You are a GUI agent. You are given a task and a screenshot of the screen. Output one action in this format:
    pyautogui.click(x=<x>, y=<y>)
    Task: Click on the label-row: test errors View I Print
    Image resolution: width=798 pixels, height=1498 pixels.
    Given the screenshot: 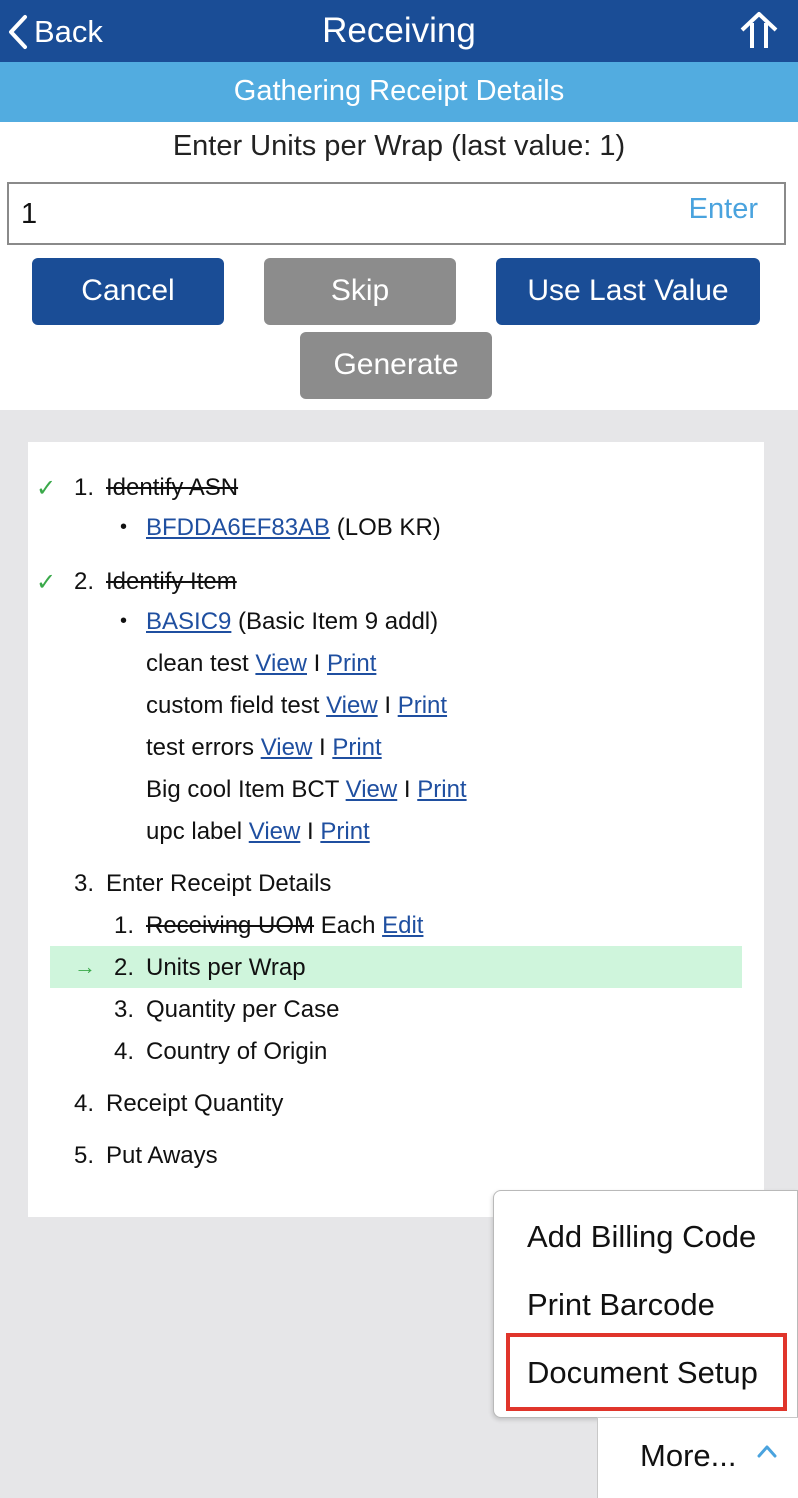 What is the action you would take?
    pyautogui.click(x=264, y=748)
    